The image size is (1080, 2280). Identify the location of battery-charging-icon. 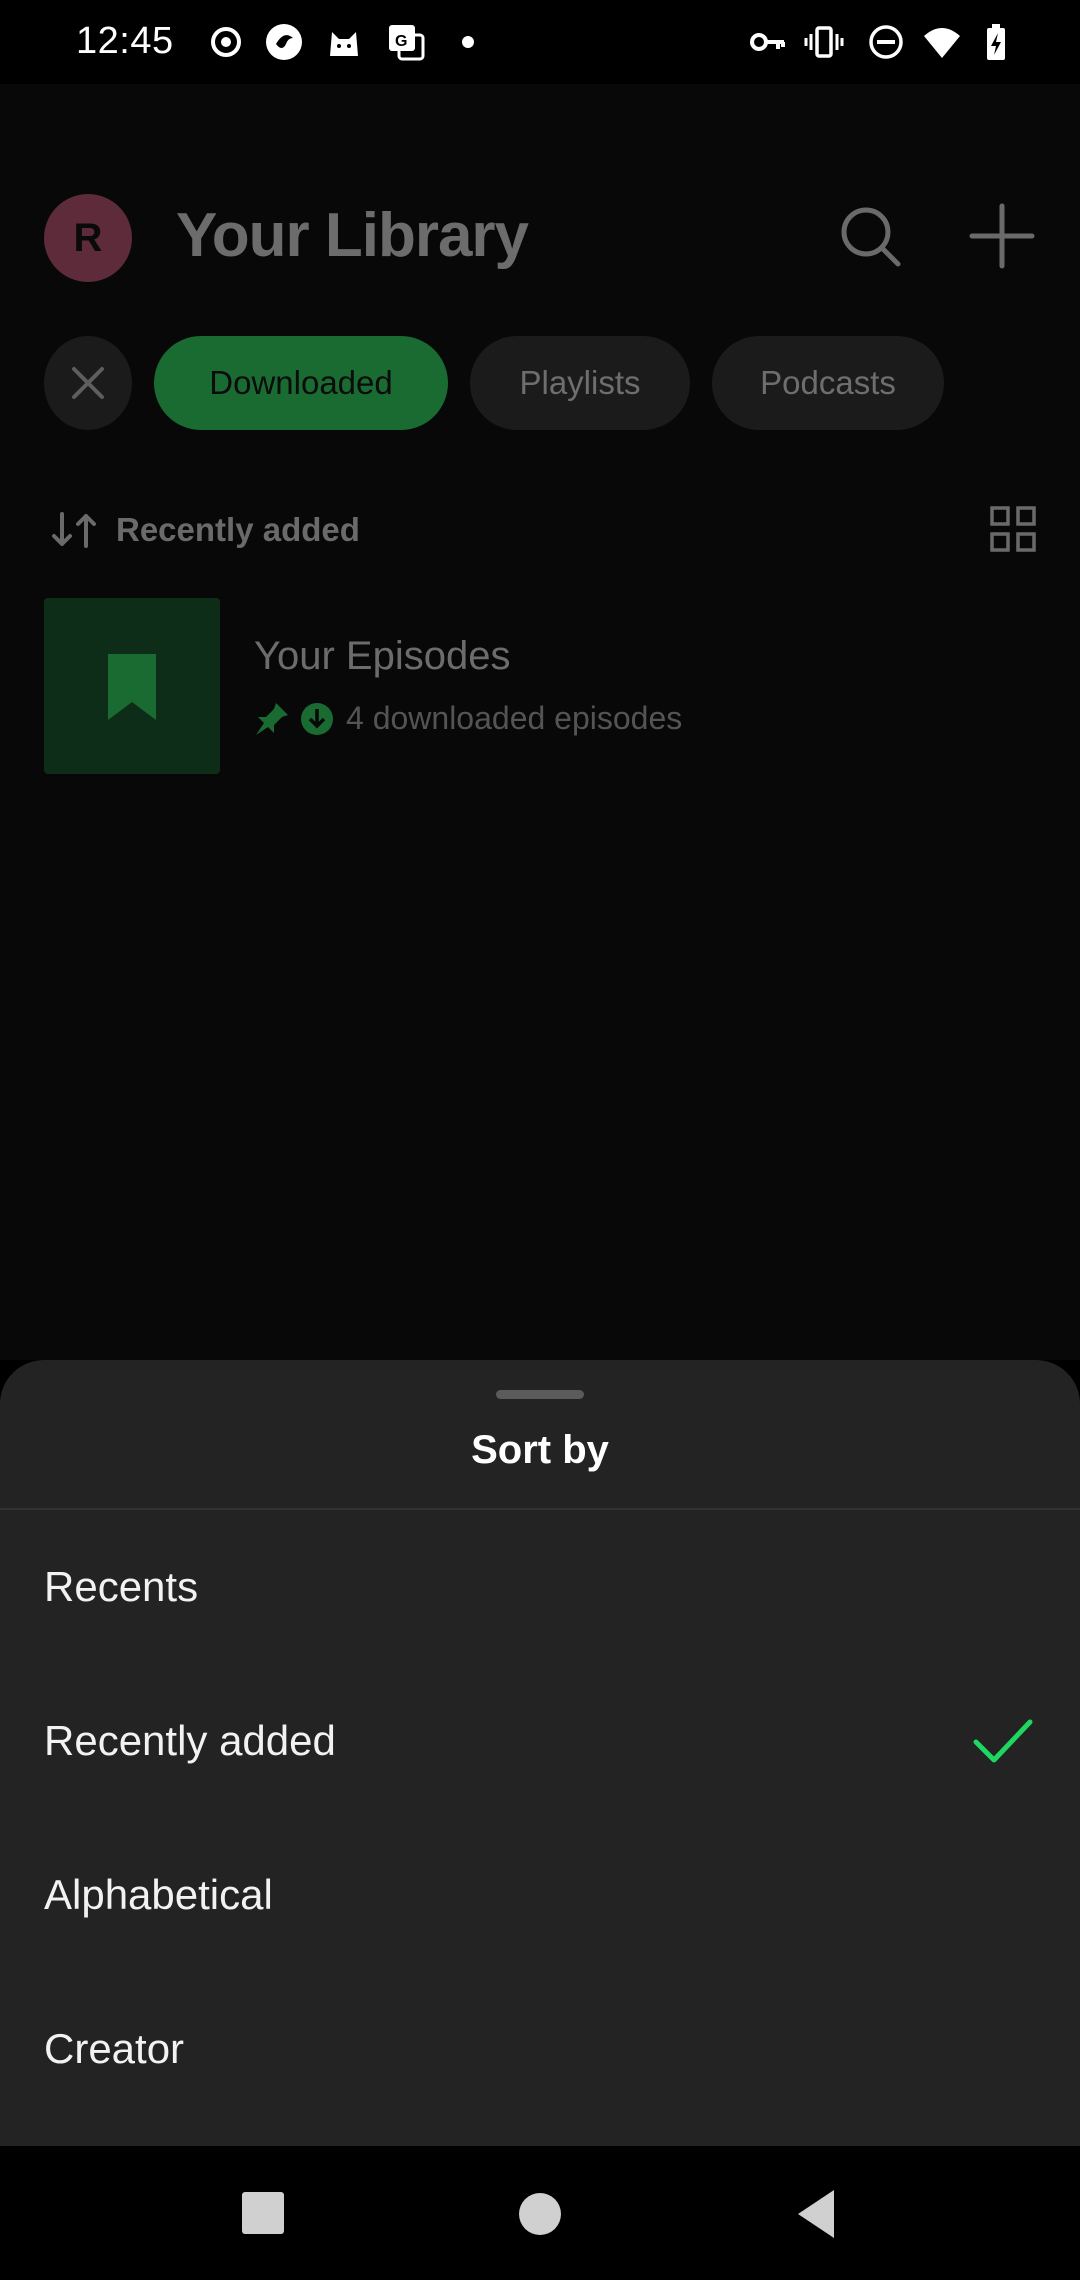
(996, 42).